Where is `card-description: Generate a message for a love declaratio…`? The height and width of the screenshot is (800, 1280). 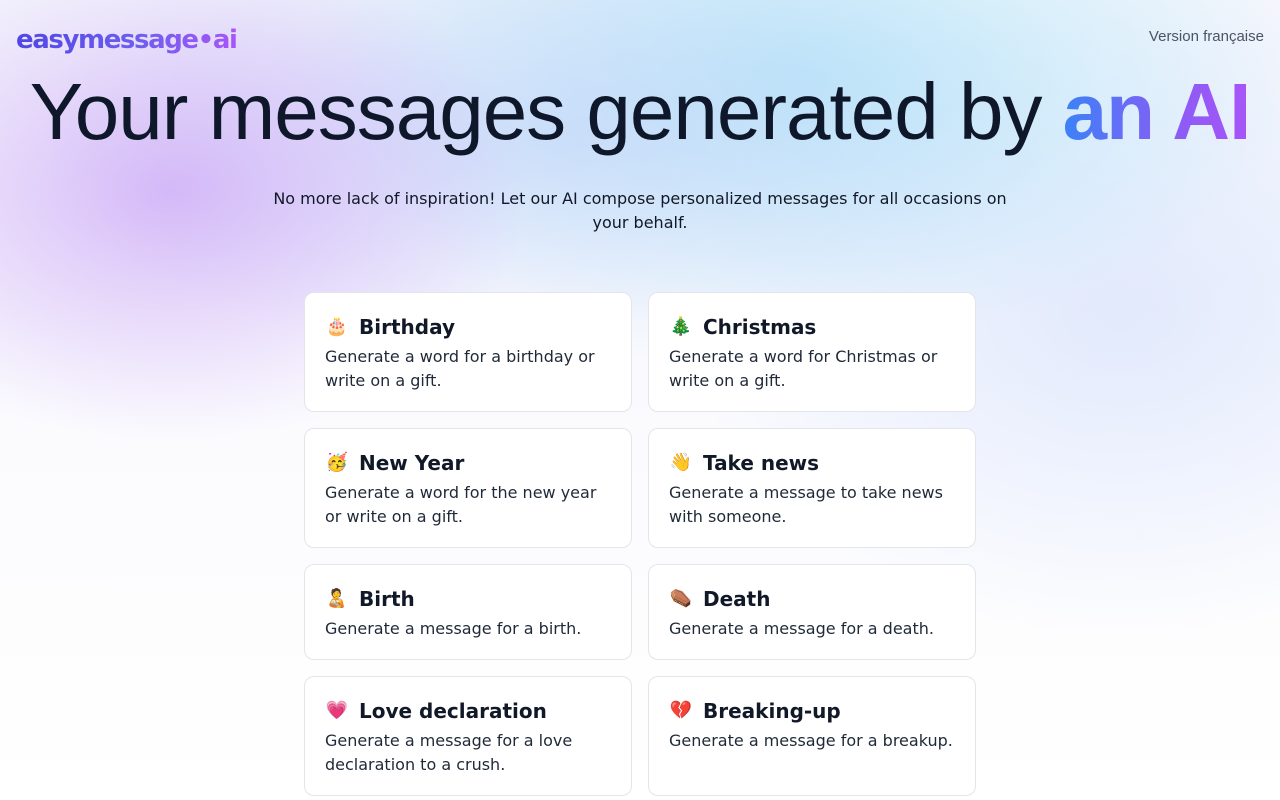
card-description: Generate a message for a love declaratio… is located at coordinates (449, 752).